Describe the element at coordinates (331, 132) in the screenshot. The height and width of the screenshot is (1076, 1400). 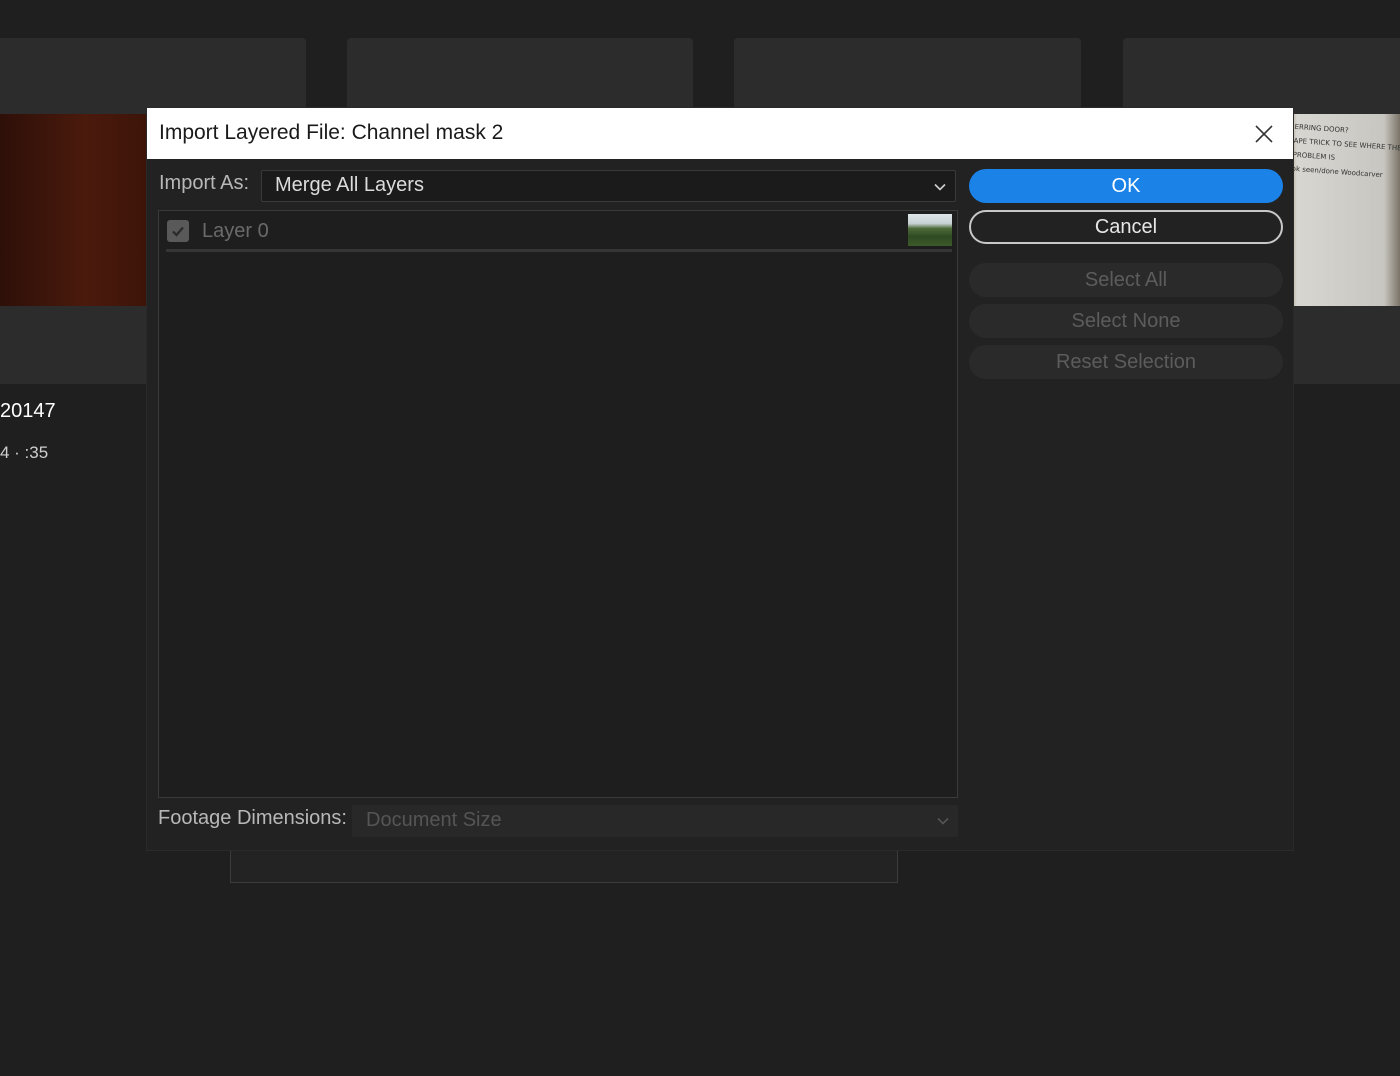
I see `dialog-title: Import Layered File: Channel mask 2` at that location.